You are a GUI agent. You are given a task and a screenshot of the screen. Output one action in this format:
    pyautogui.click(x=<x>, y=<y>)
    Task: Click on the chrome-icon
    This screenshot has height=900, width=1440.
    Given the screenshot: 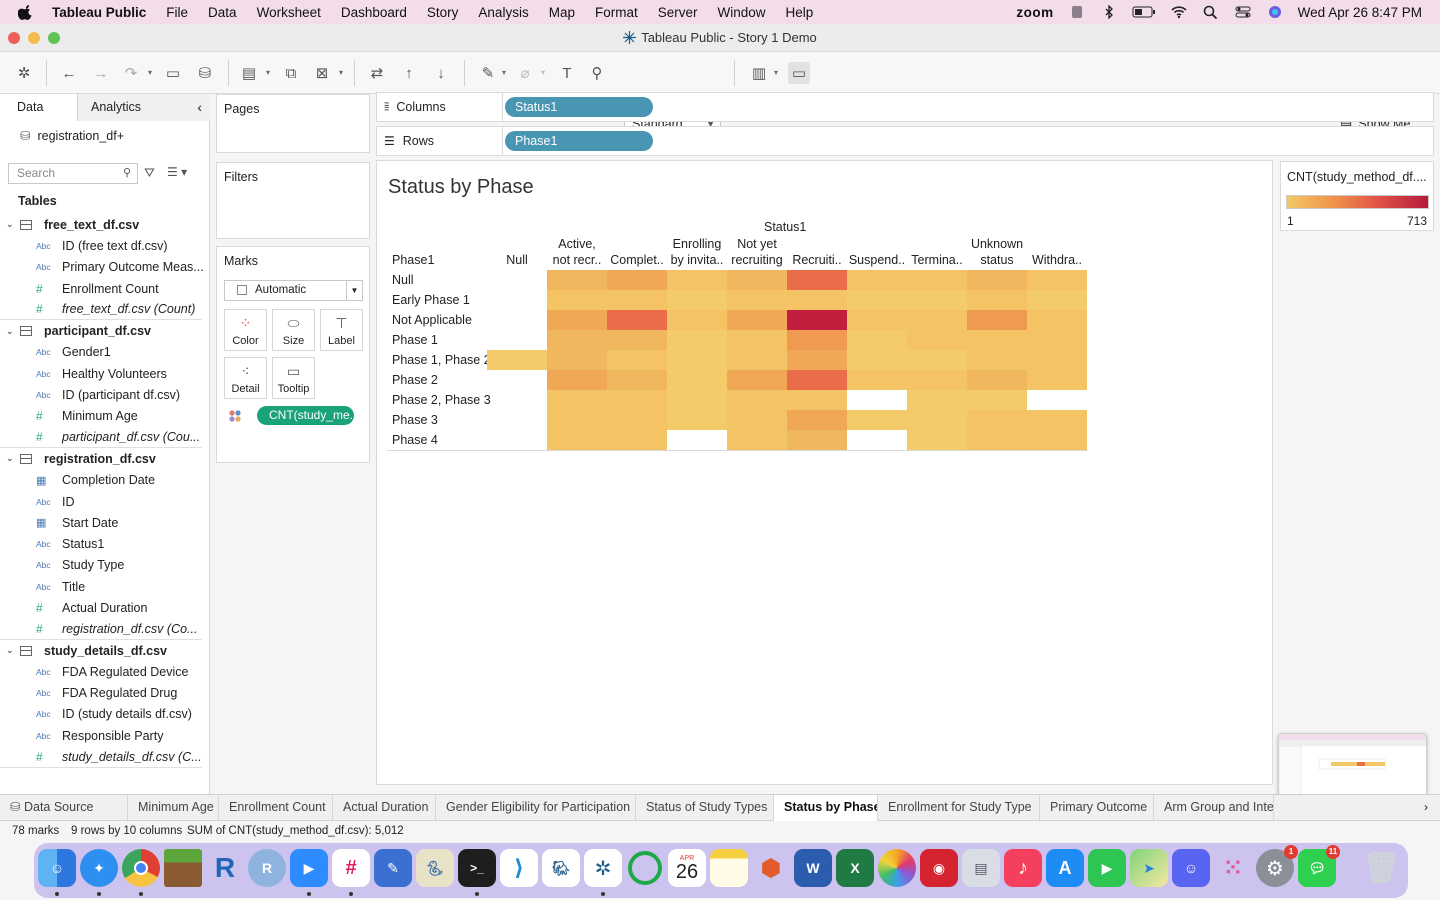 What is the action you would take?
    pyautogui.click(x=141, y=868)
    